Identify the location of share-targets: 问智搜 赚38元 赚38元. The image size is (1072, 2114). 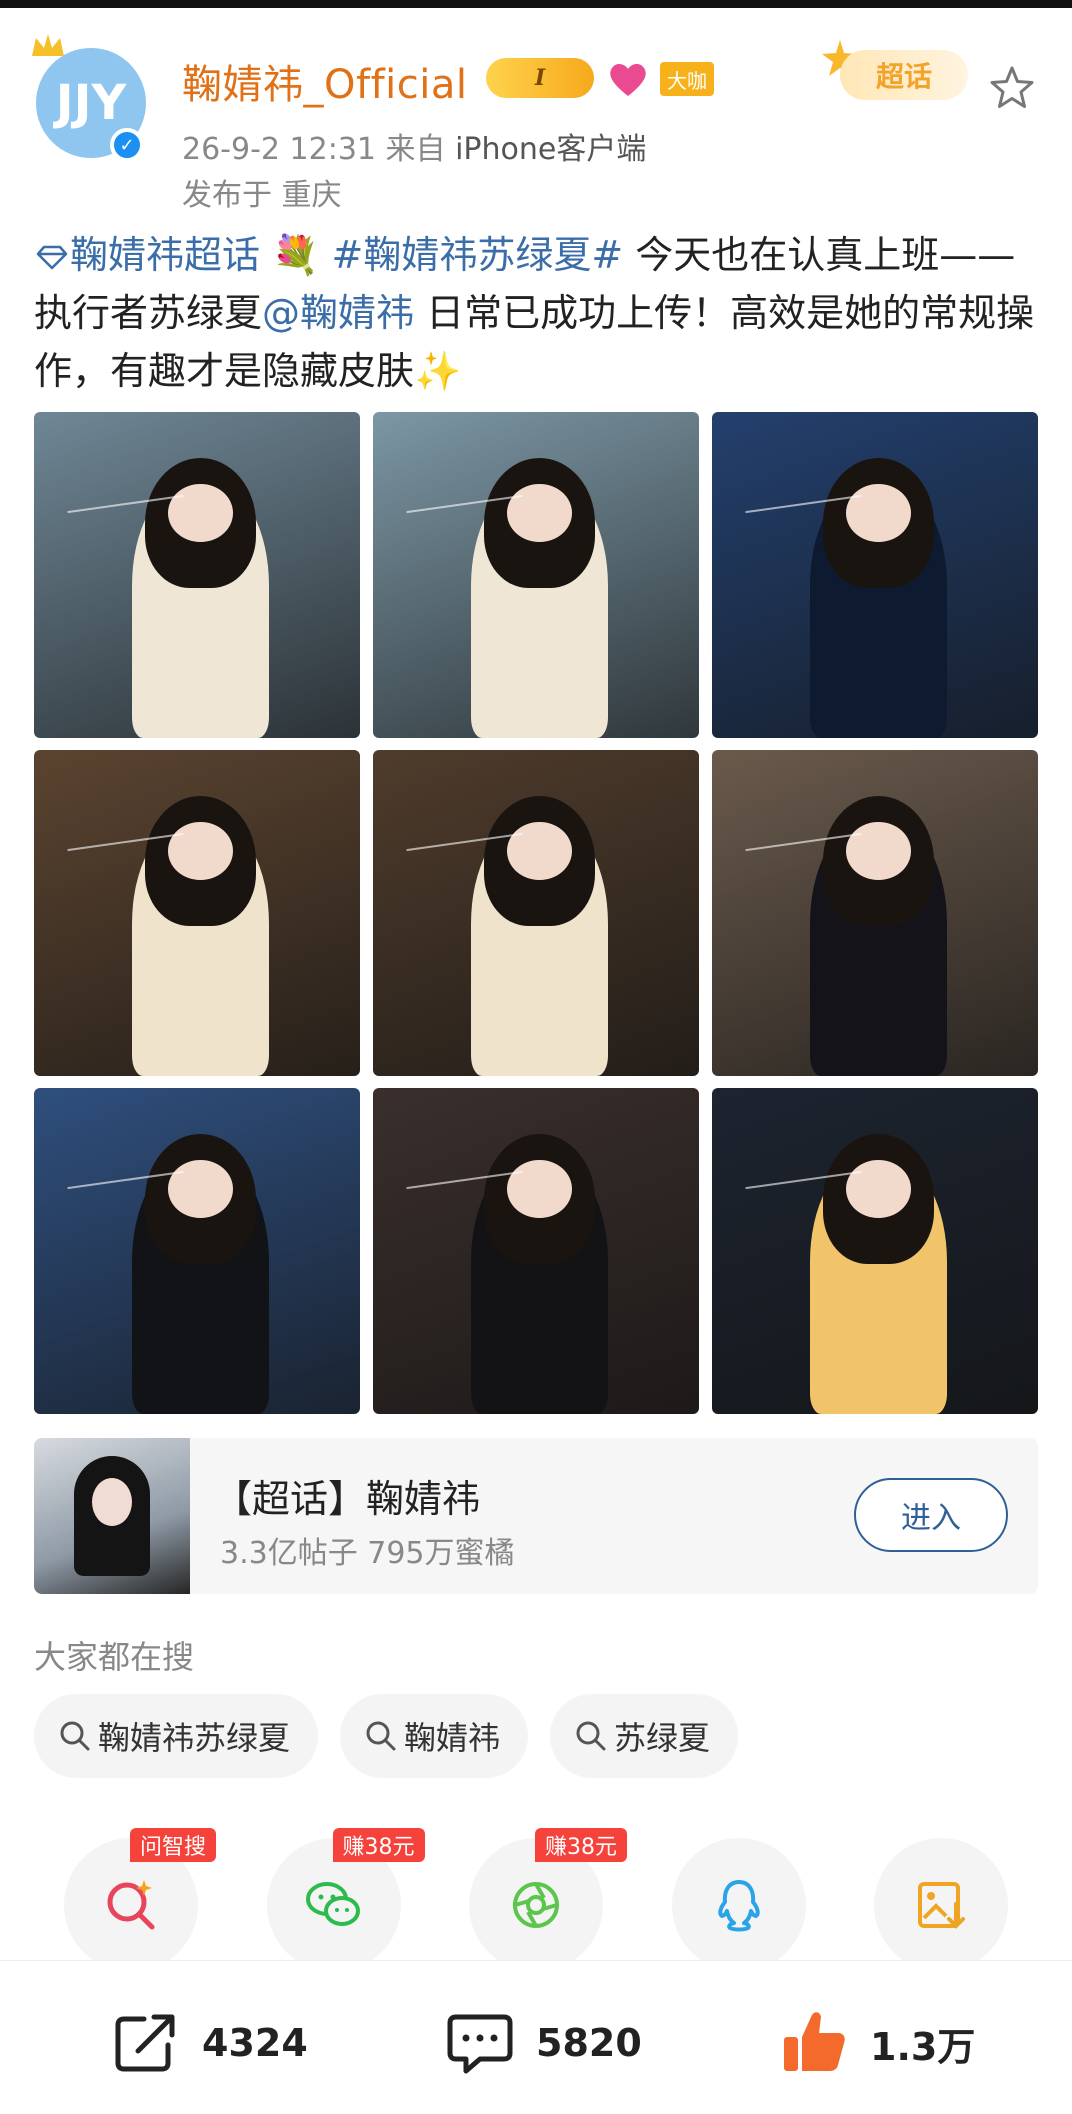
(536, 1900).